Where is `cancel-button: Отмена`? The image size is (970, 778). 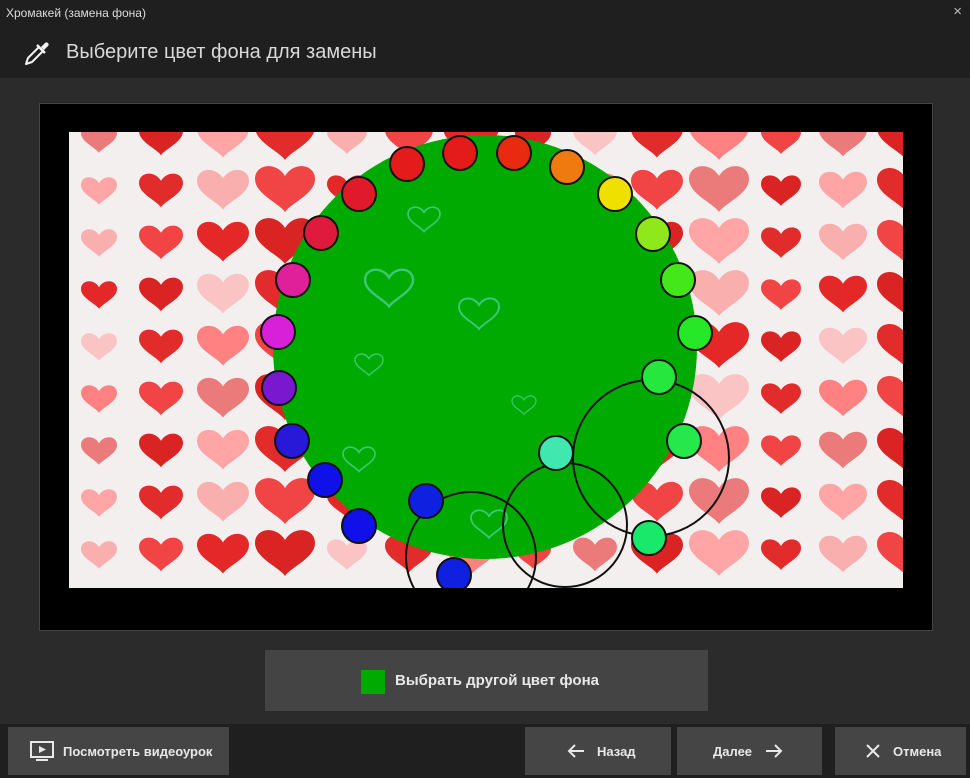
cancel-button: Отмена is located at coordinates (900, 751).